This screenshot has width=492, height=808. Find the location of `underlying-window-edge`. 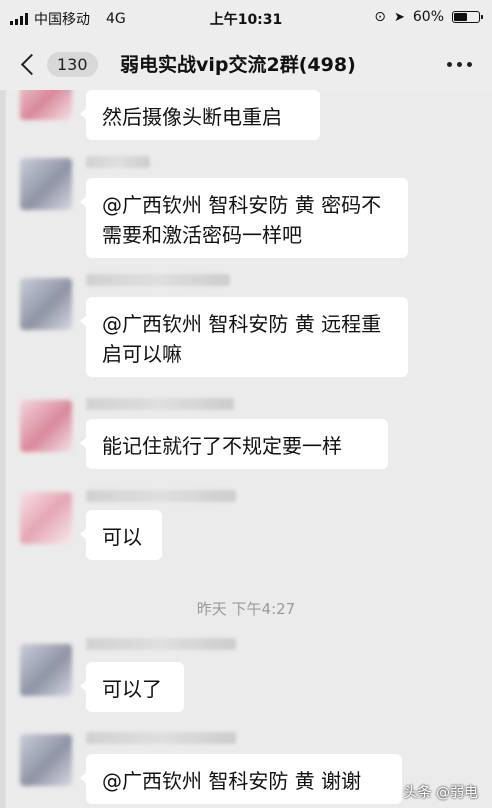

underlying-window-edge is located at coordinates (3, 449).